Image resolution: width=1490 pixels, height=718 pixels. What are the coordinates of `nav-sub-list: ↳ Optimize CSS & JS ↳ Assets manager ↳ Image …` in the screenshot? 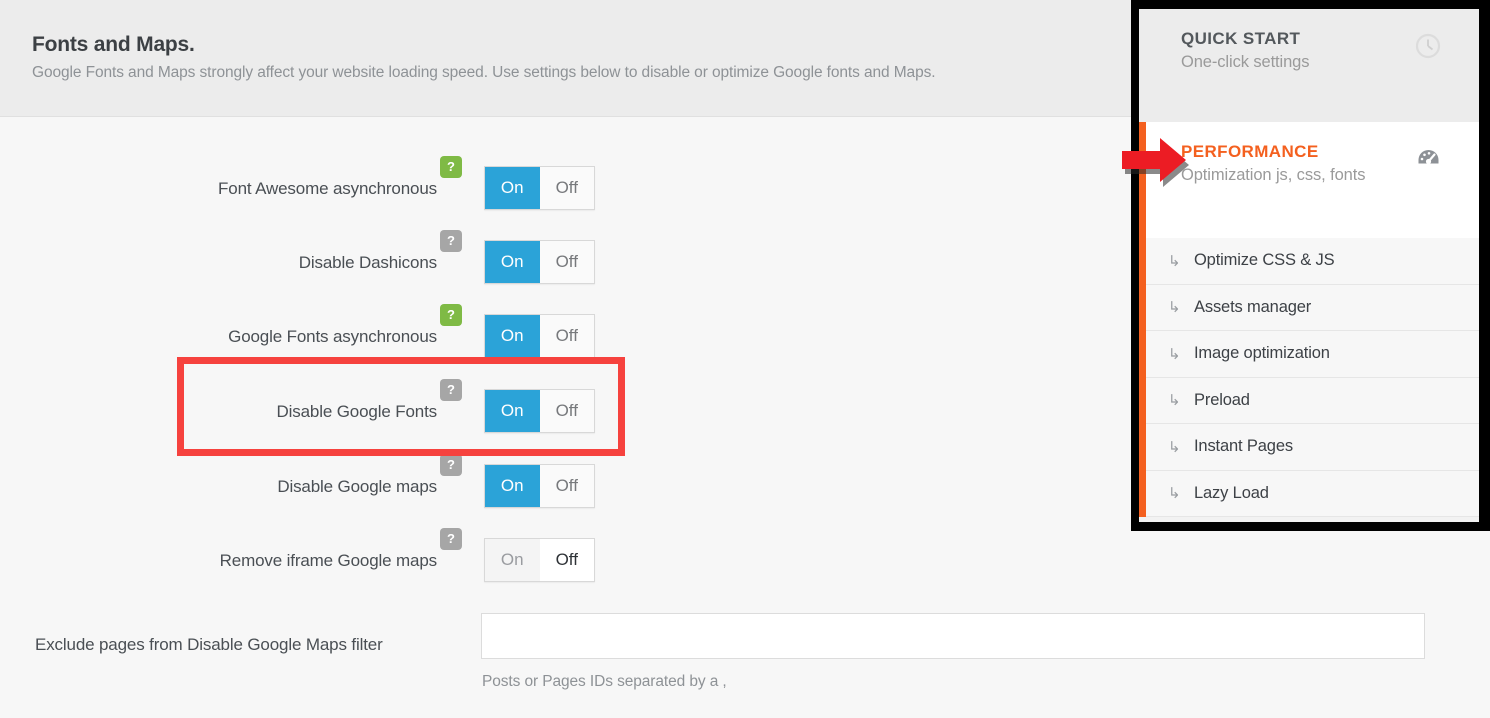 It's located at (1309, 377).